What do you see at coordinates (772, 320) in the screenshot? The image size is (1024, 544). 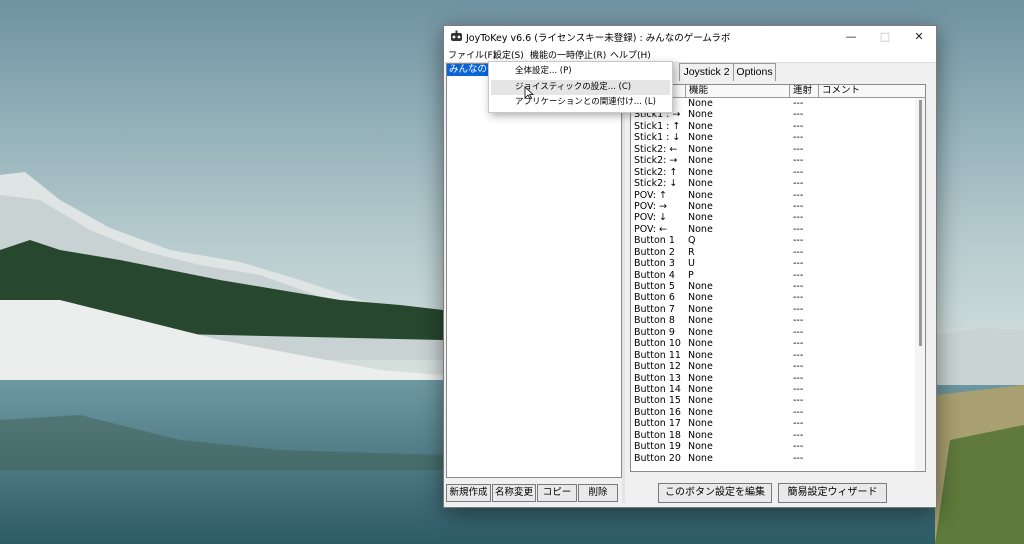 I see `table-row: Button 8 None ---` at bounding box center [772, 320].